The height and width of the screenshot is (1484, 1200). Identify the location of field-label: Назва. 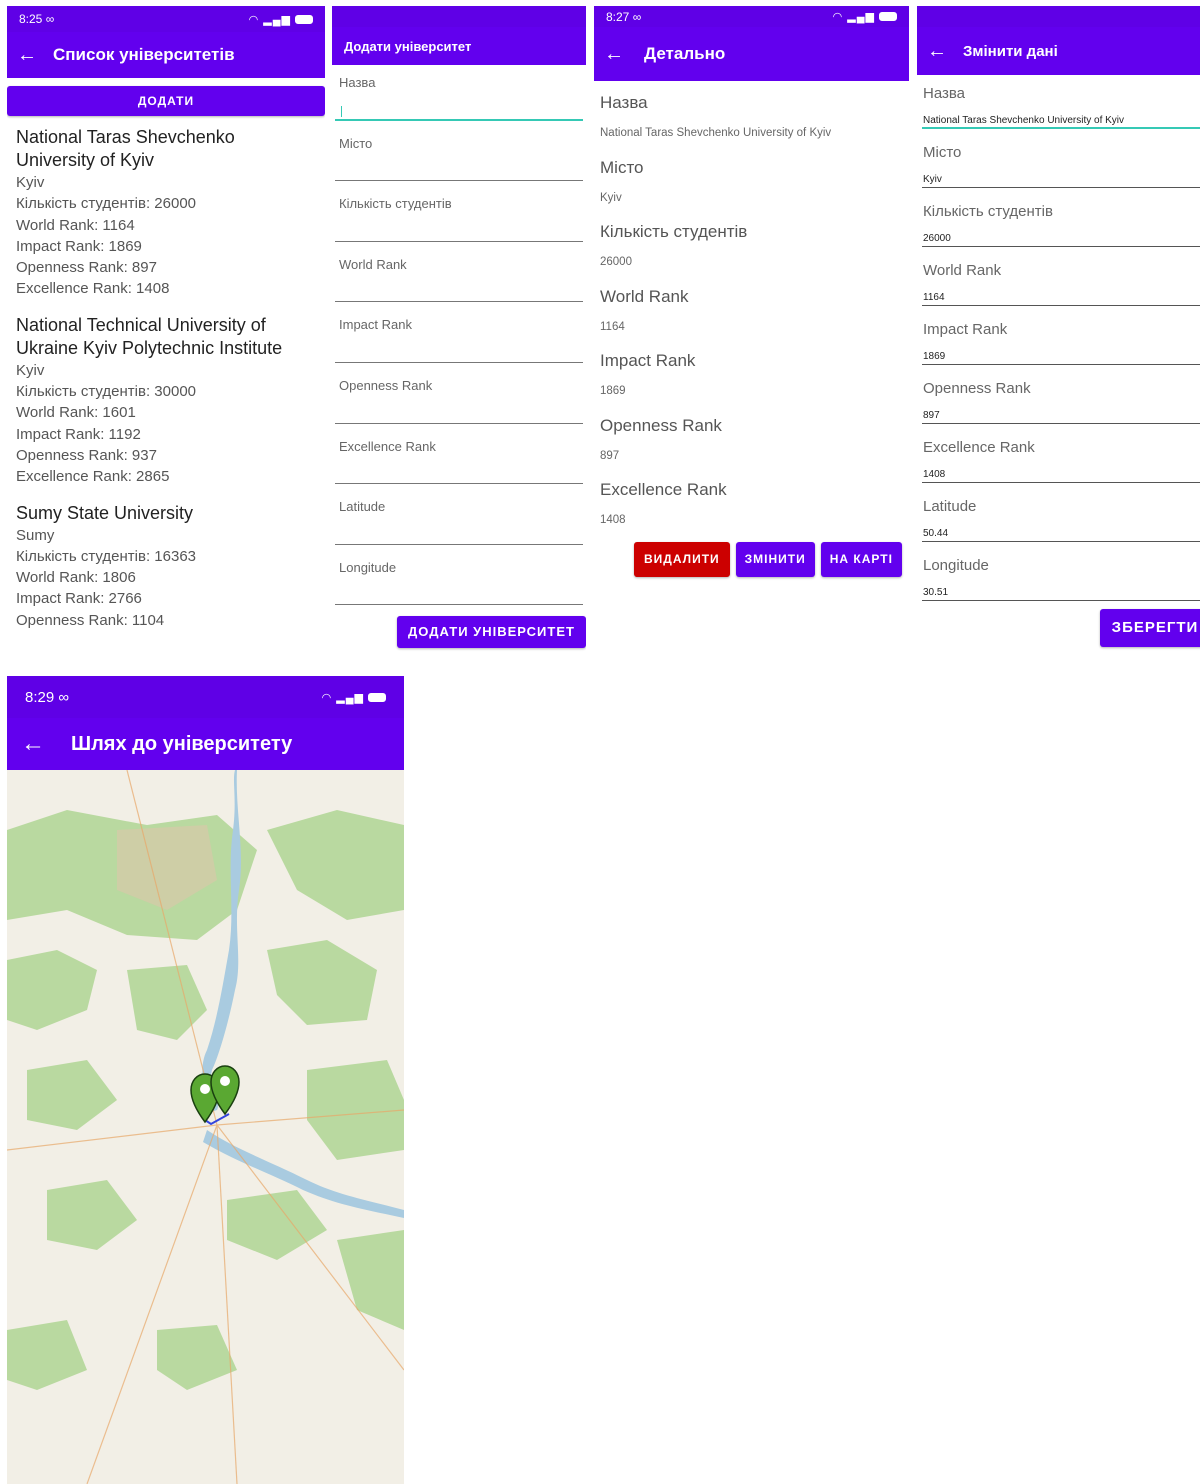
(944, 93).